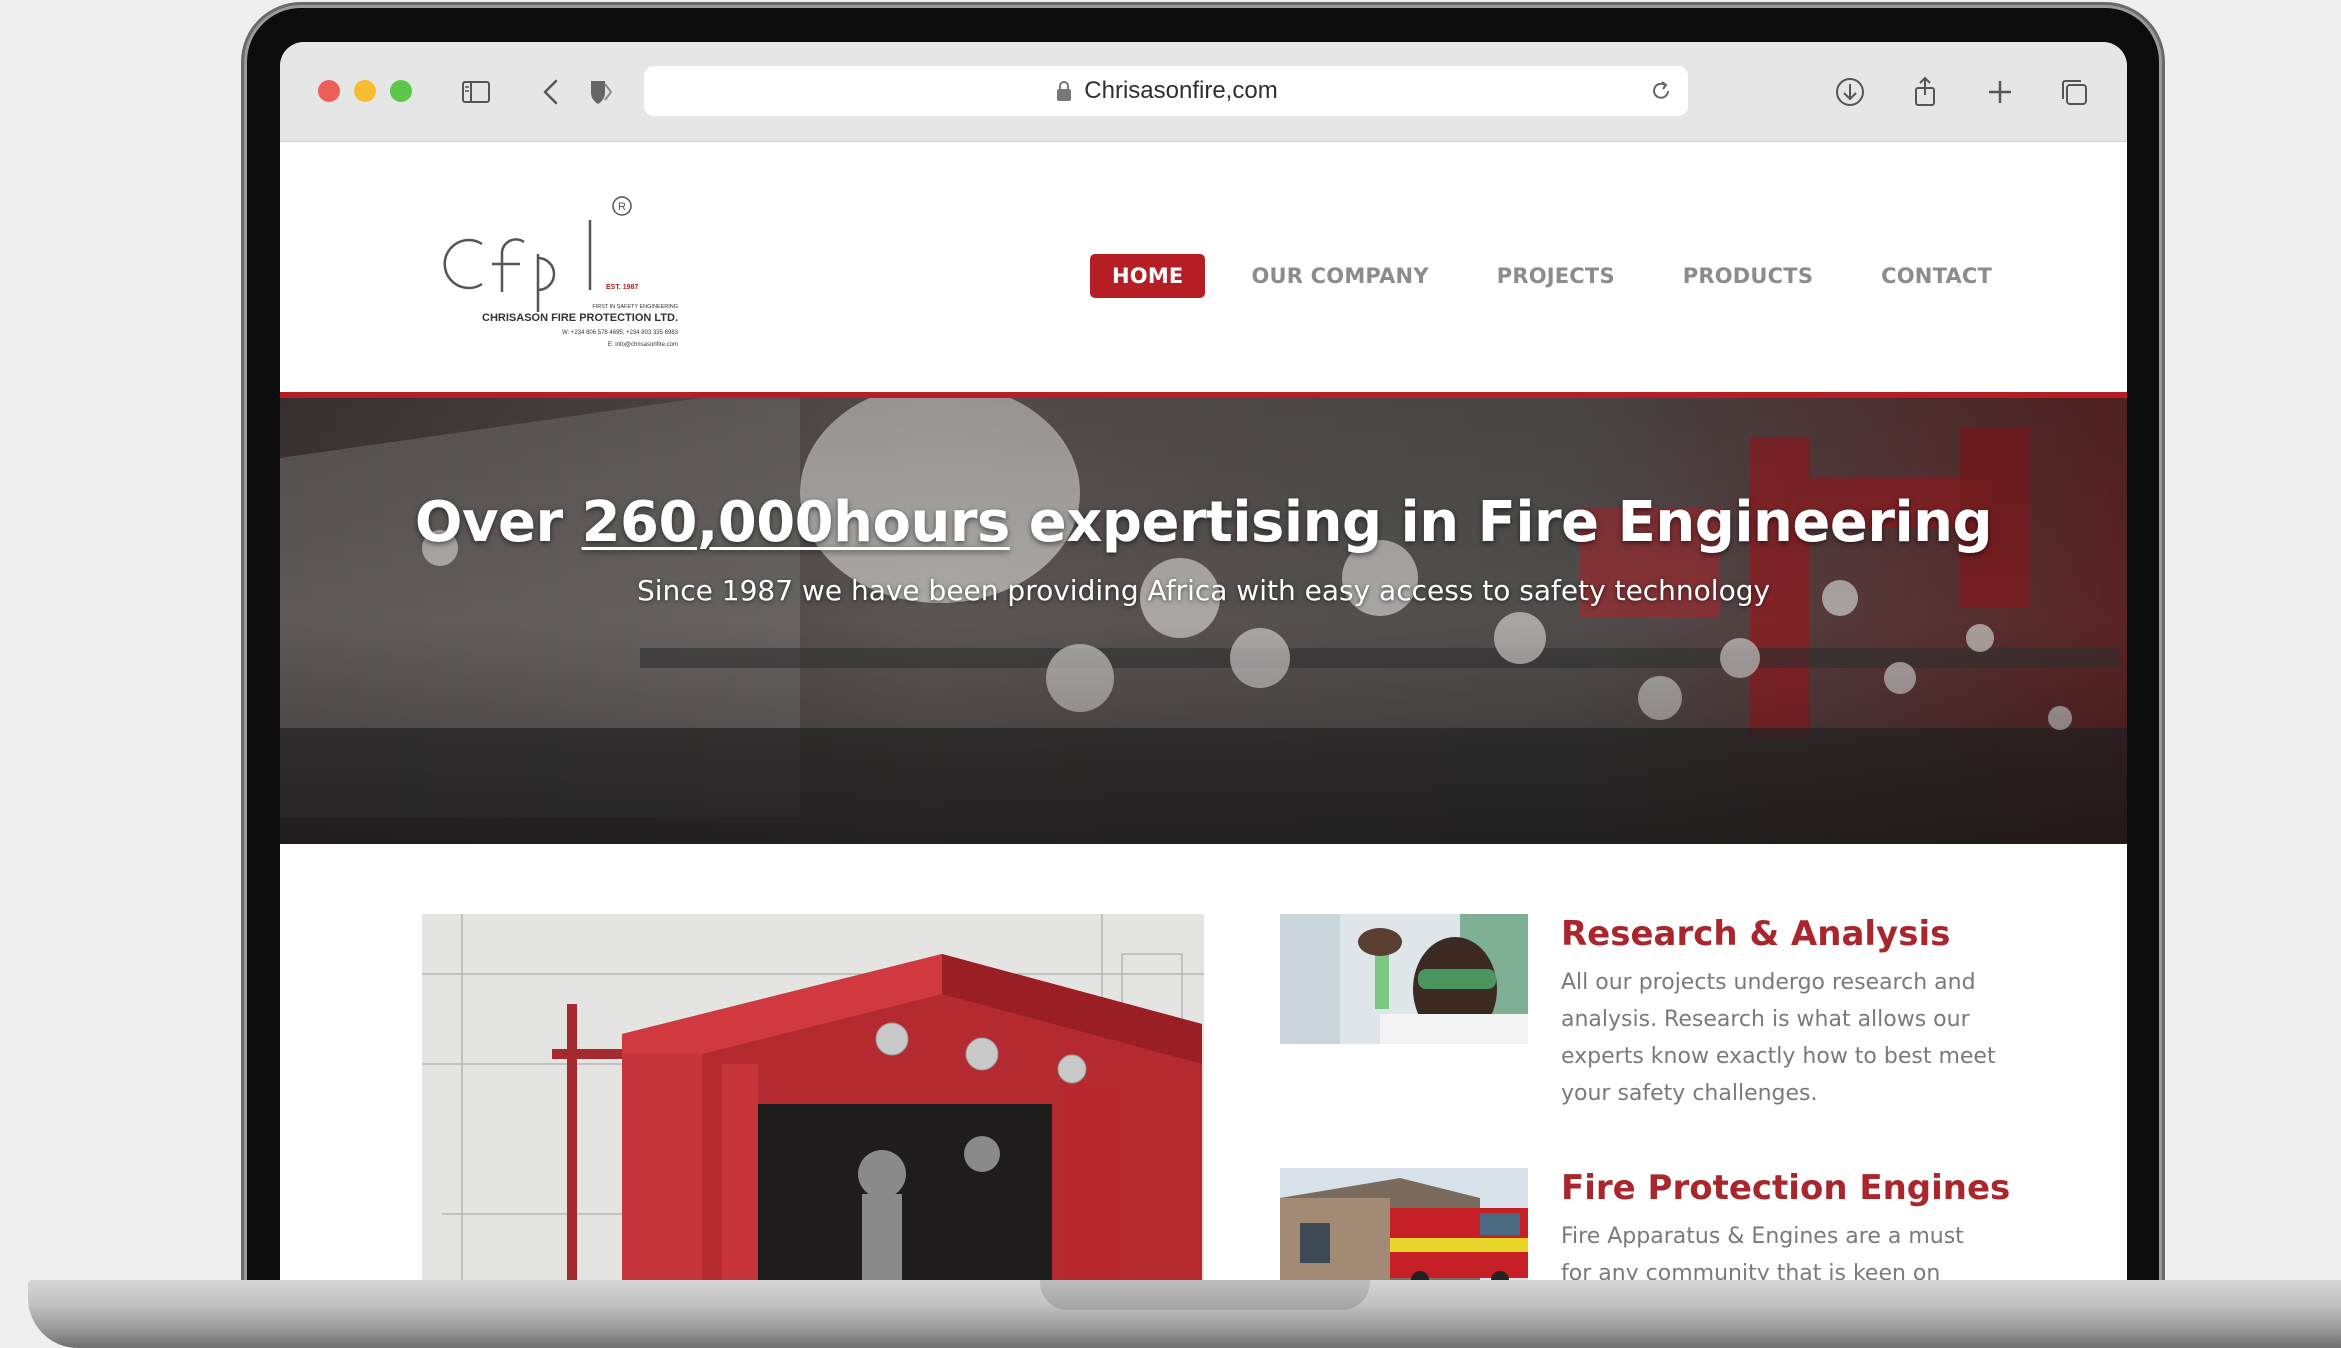 This screenshot has height=1348, width=2341. I want to click on close-window-button, so click(329, 91).